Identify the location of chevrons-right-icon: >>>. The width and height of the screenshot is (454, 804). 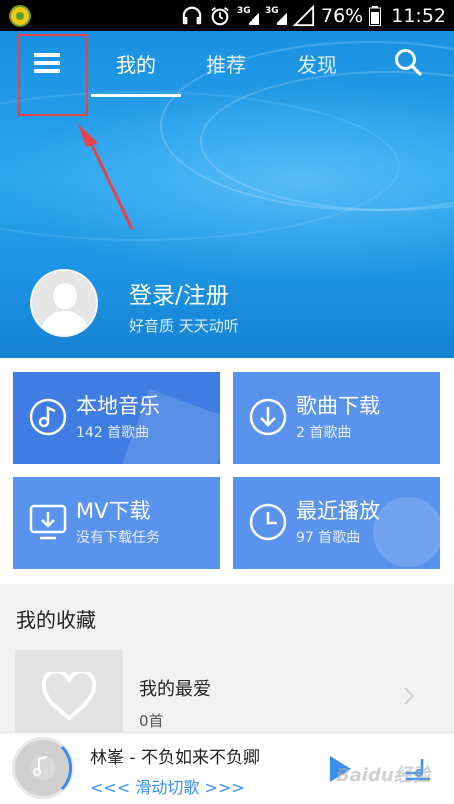
(224, 787).